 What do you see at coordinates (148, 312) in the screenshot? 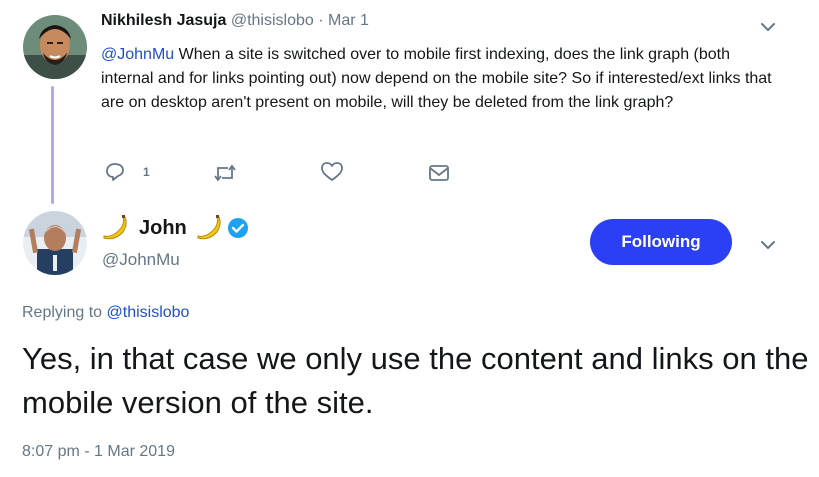
I see `replying-to-handle-link: @thisislobo` at bounding box center [148, 312].